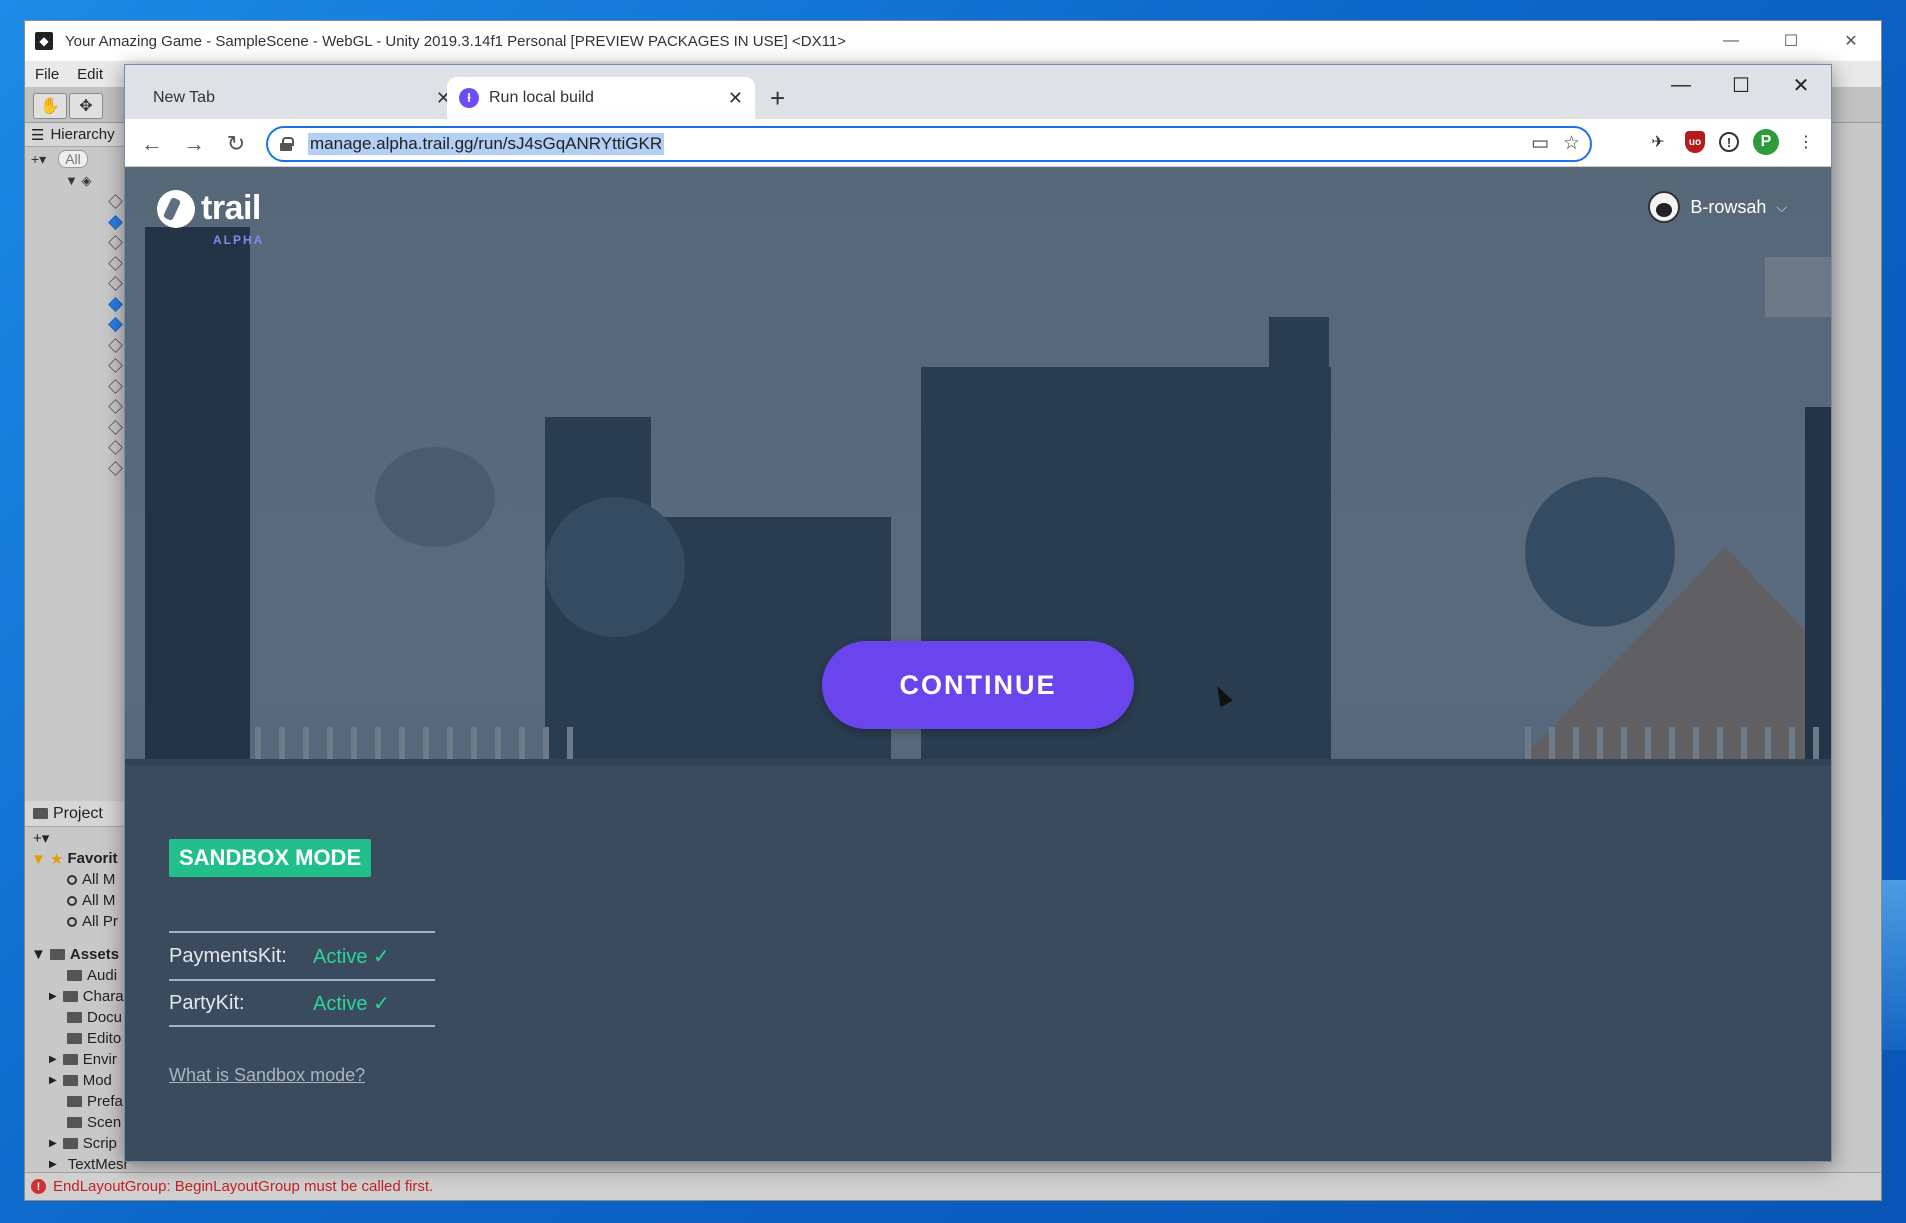  Describe the element at coordinates (228, 955) in the screenshot. I see `kit-name: PaymentsKit:` at that location.